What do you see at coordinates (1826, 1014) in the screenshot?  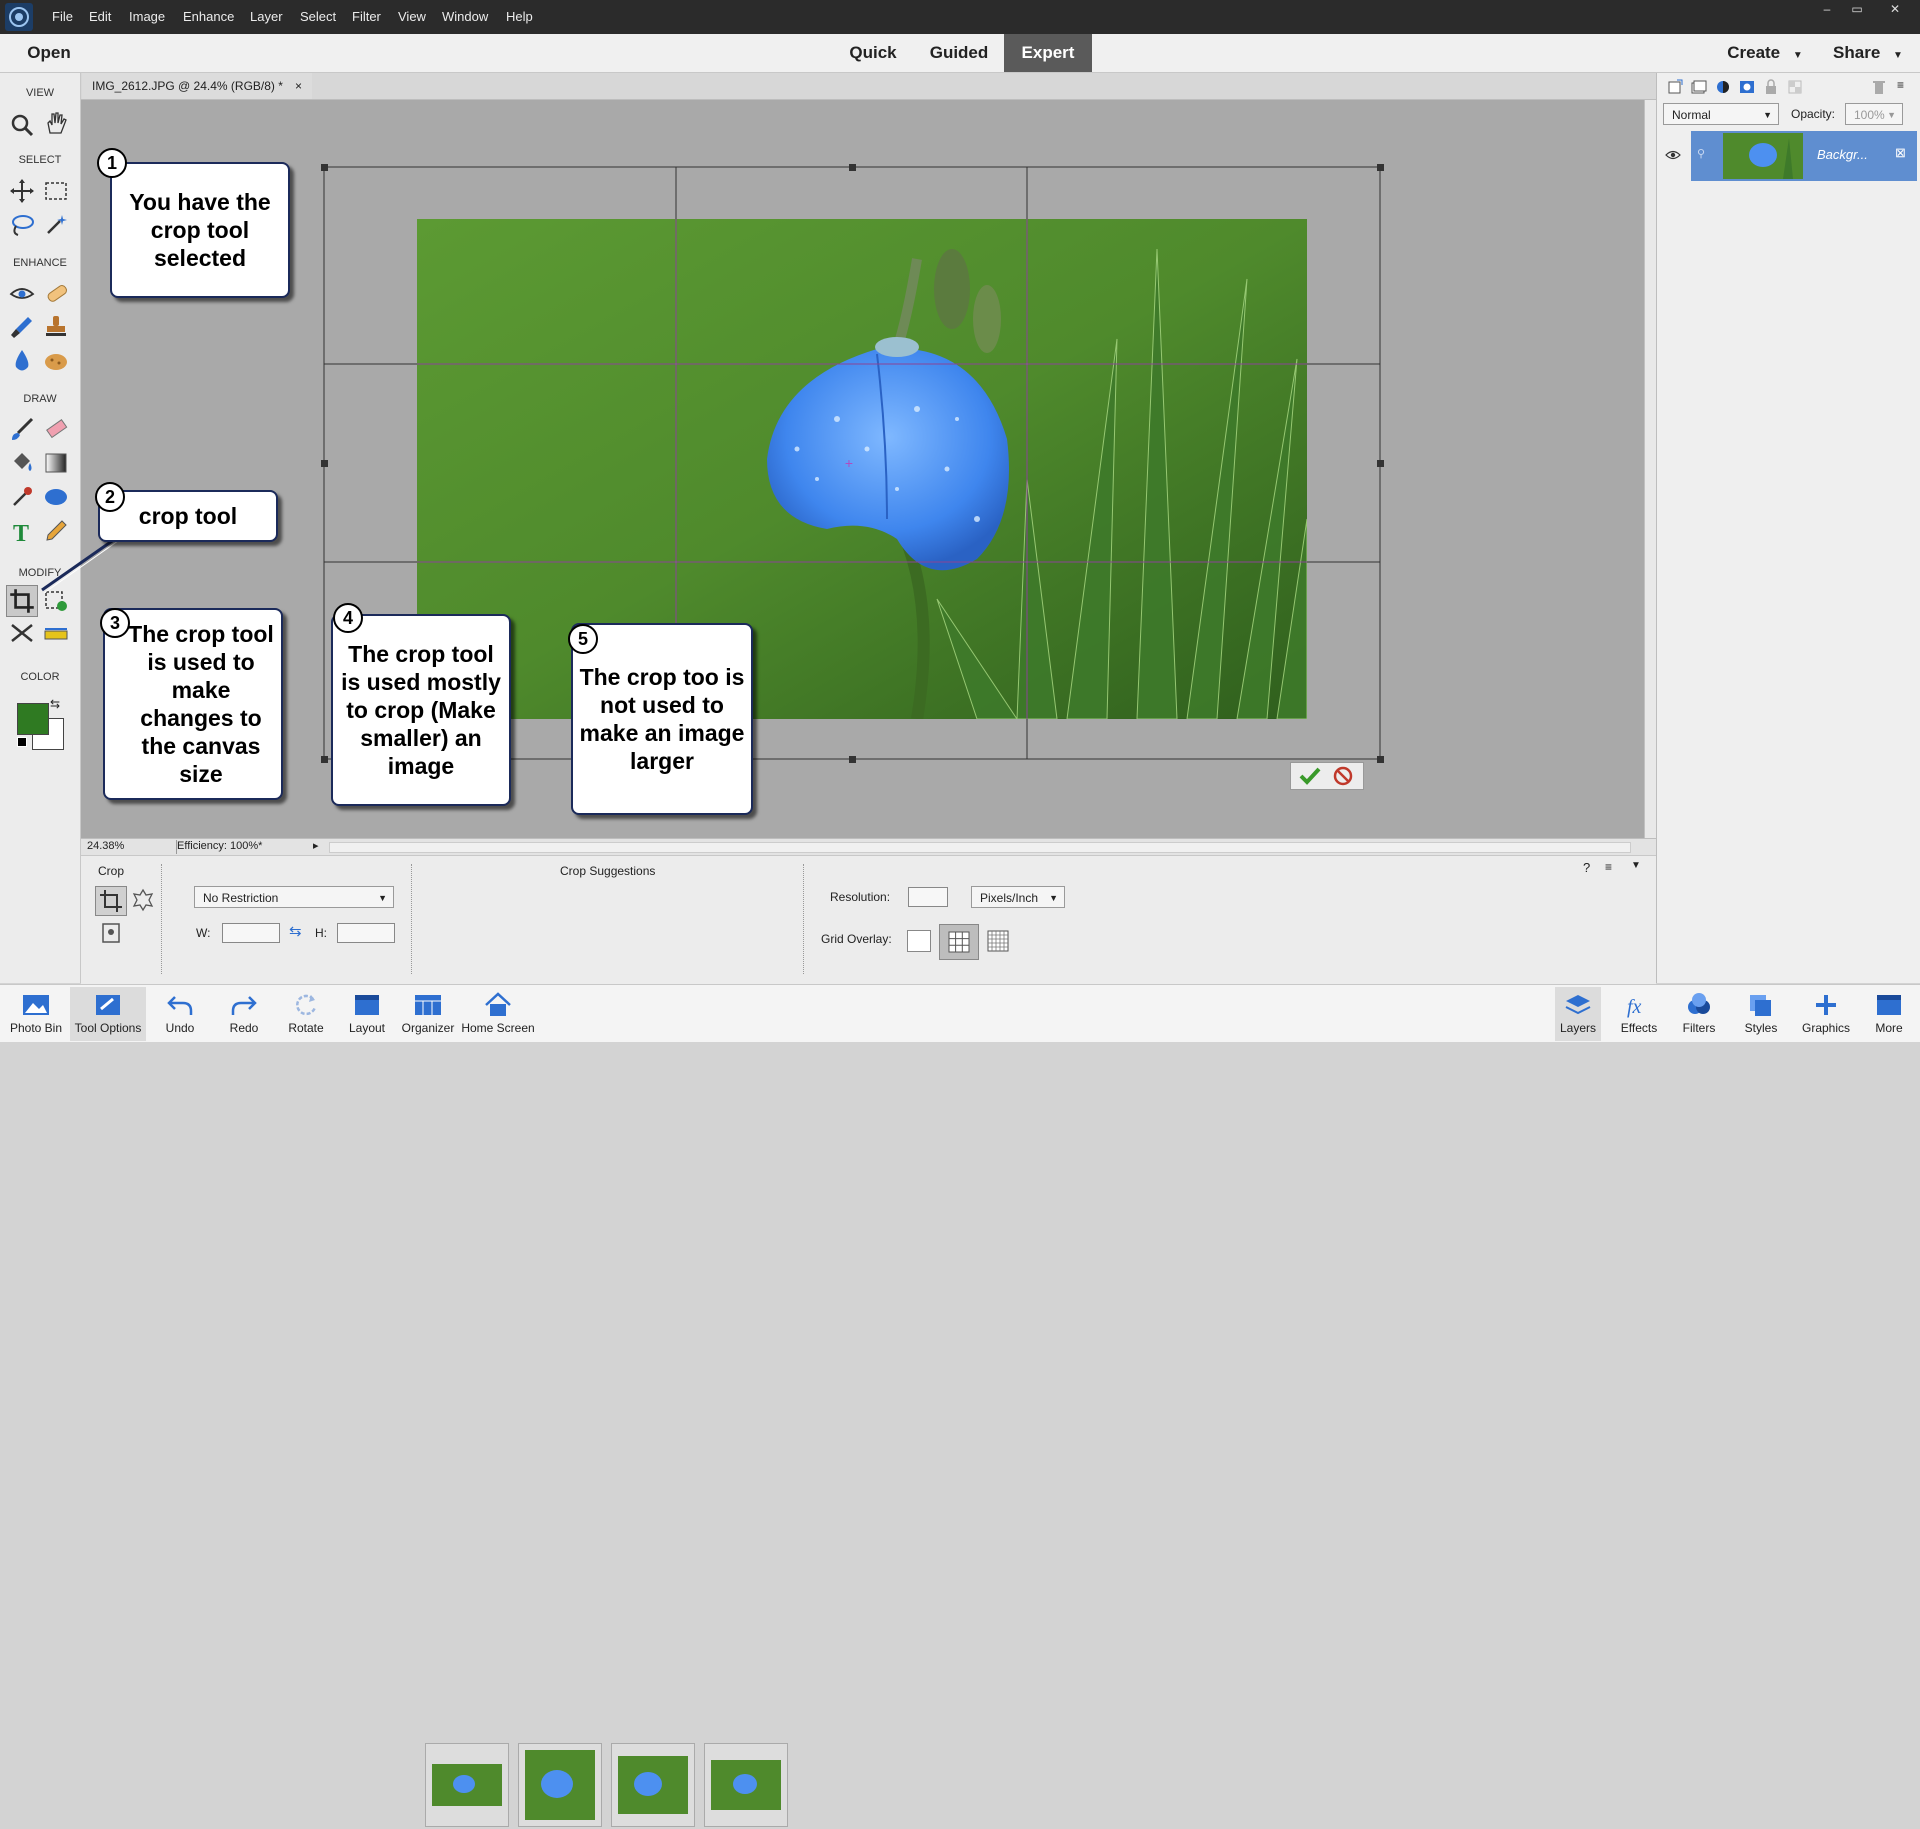 I see `graphics-button: Graphics` at bounding box center [1826, 1014].